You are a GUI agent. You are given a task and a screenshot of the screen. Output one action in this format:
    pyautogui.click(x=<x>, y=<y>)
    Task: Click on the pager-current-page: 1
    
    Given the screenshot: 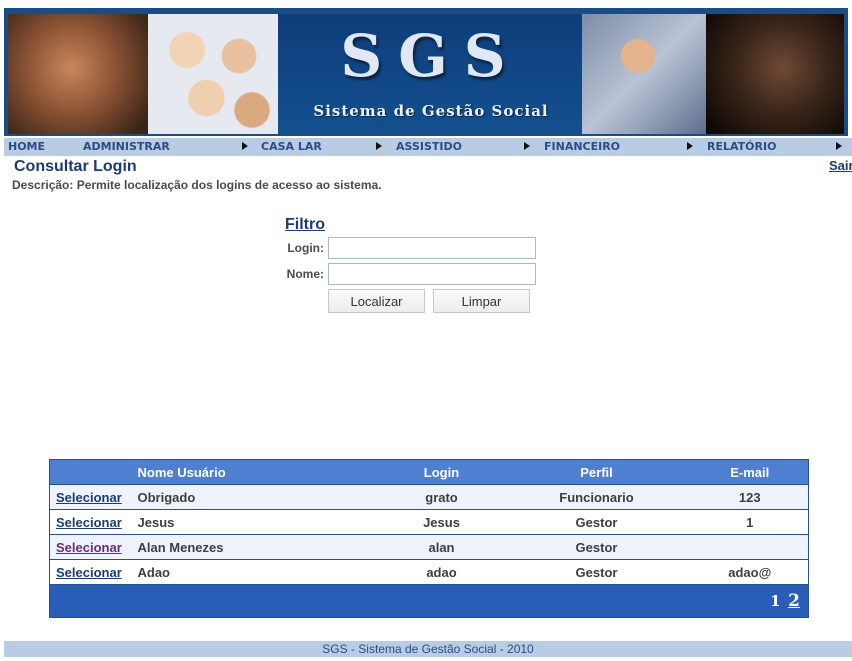 What is the action you would take?
    pyautogui.click(x=775, y=601)
    